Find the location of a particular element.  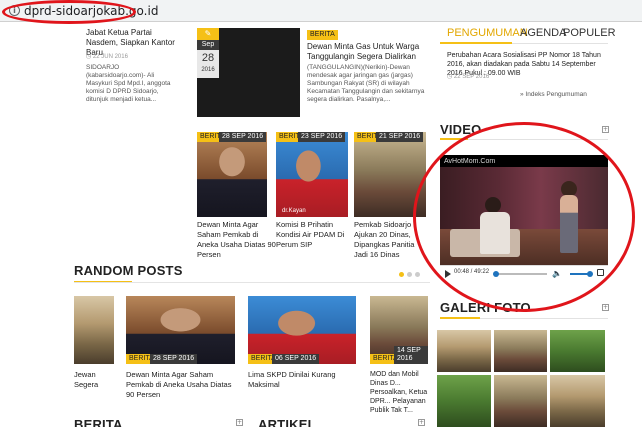

random-post-title-3: Lima SKPD Dinilai Kurang Maksimal is located at coordinates (303, 380).